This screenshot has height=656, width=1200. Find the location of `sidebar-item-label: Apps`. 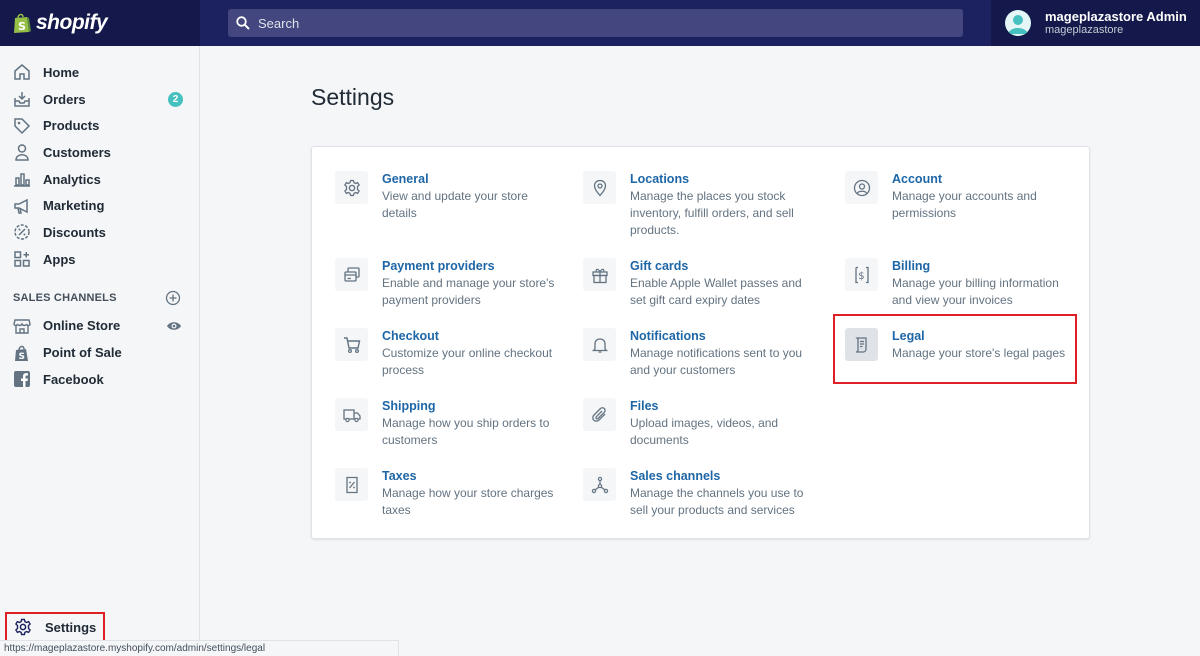

sidebar-item-label: Apps is located at coordinates (59, 259).